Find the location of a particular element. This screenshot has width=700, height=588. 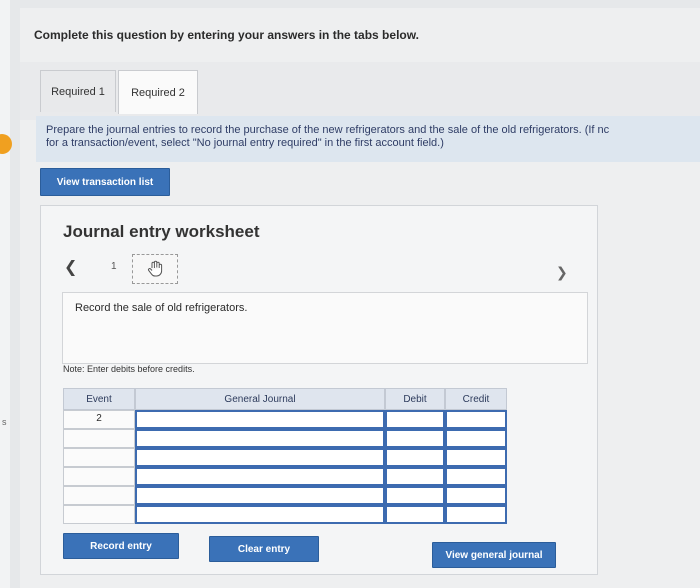

view-transaction-list-button: View transaction list is located at coordinates (105, 182).